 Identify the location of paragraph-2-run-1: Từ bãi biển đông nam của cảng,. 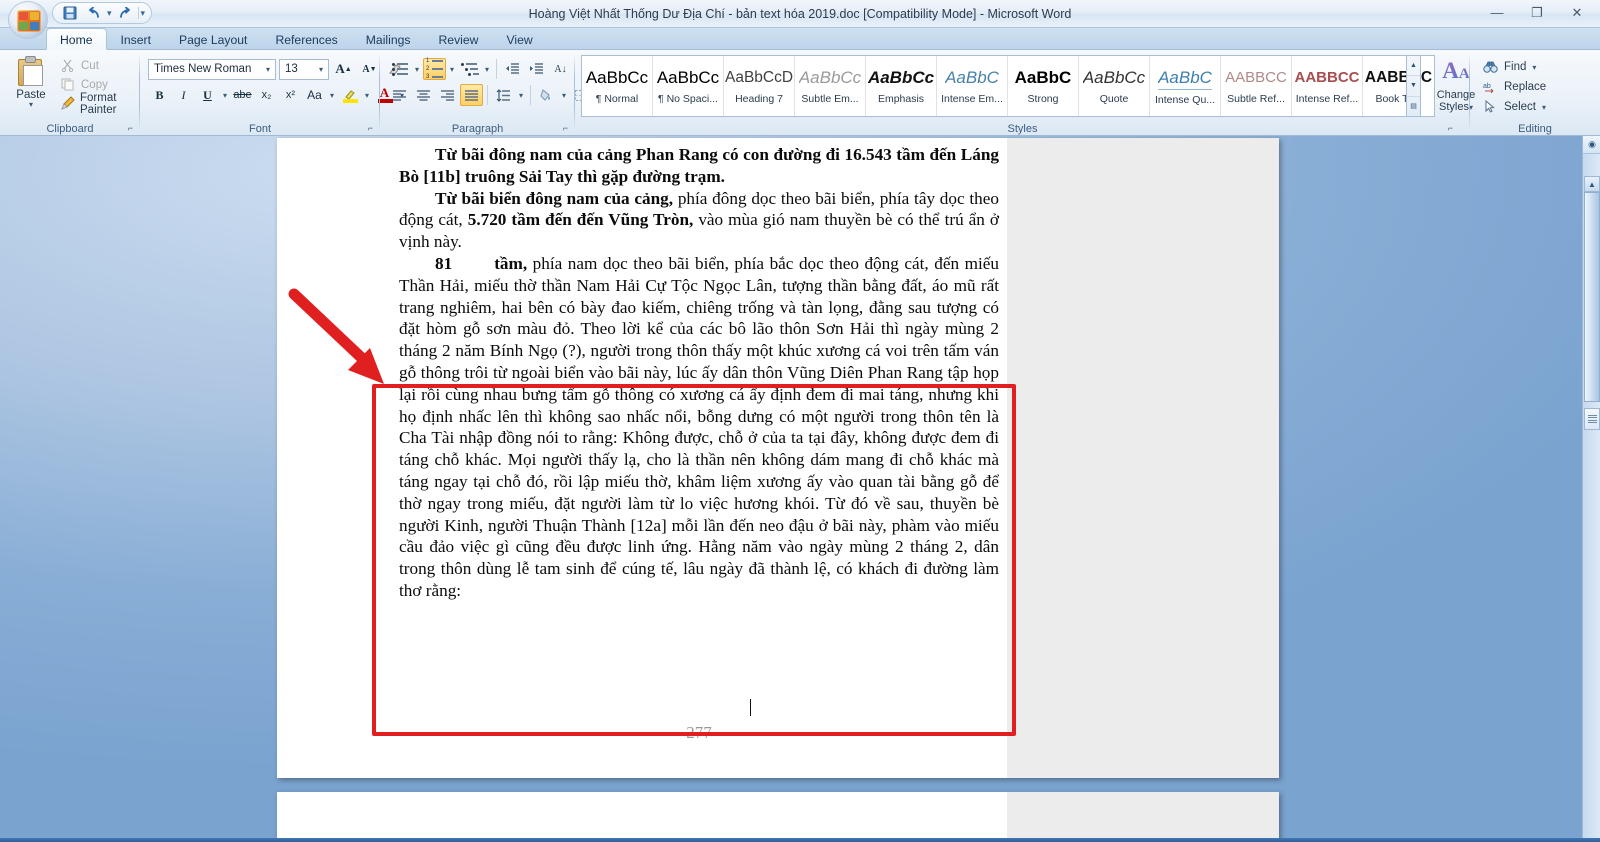
(554, 198).